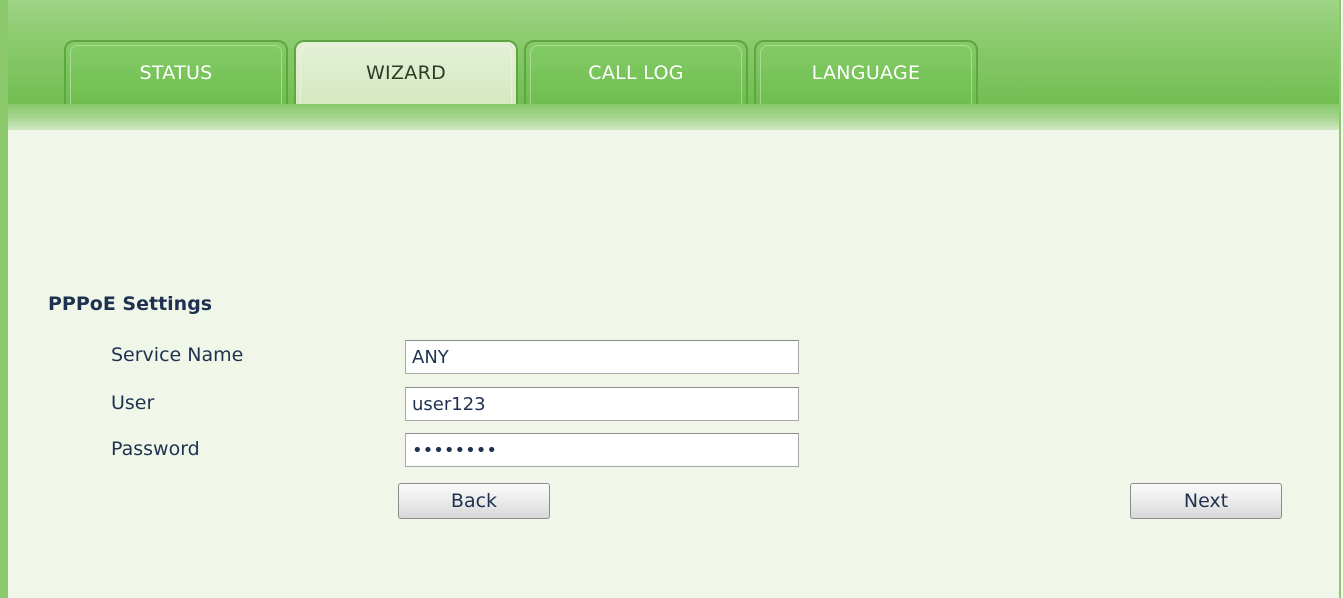 This screenshot has width=1343, height=598. Describe the element at coordinates (602, 404) in the screenshot. I see `user-input` at that location.